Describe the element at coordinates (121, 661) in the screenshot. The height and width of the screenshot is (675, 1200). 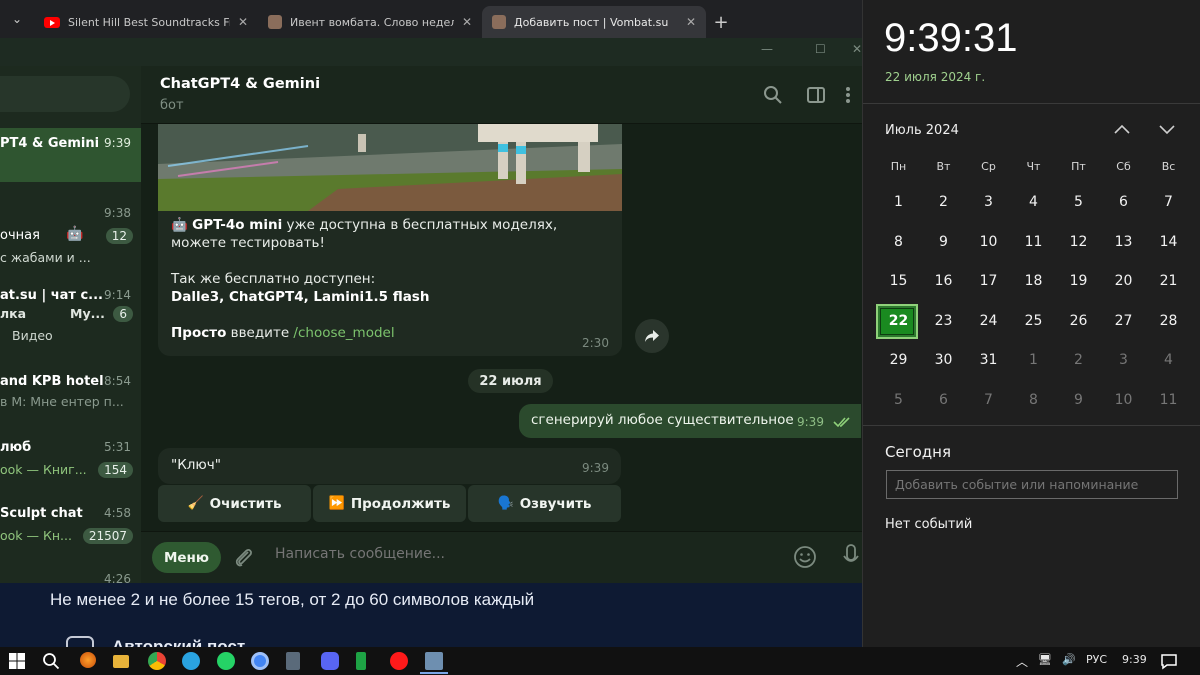
I see `file-explorer-icon` at that location.